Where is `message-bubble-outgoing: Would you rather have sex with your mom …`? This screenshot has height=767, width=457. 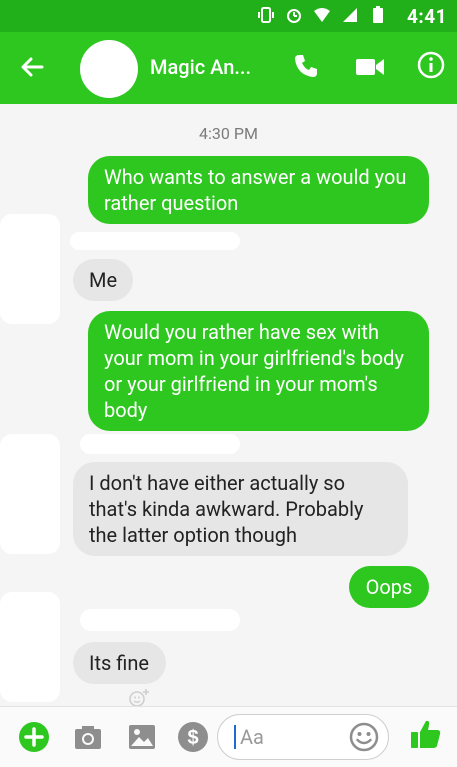
message-bubble-outgoing: Would you rather have sex with your mom … is located at coordinates (258, 371).